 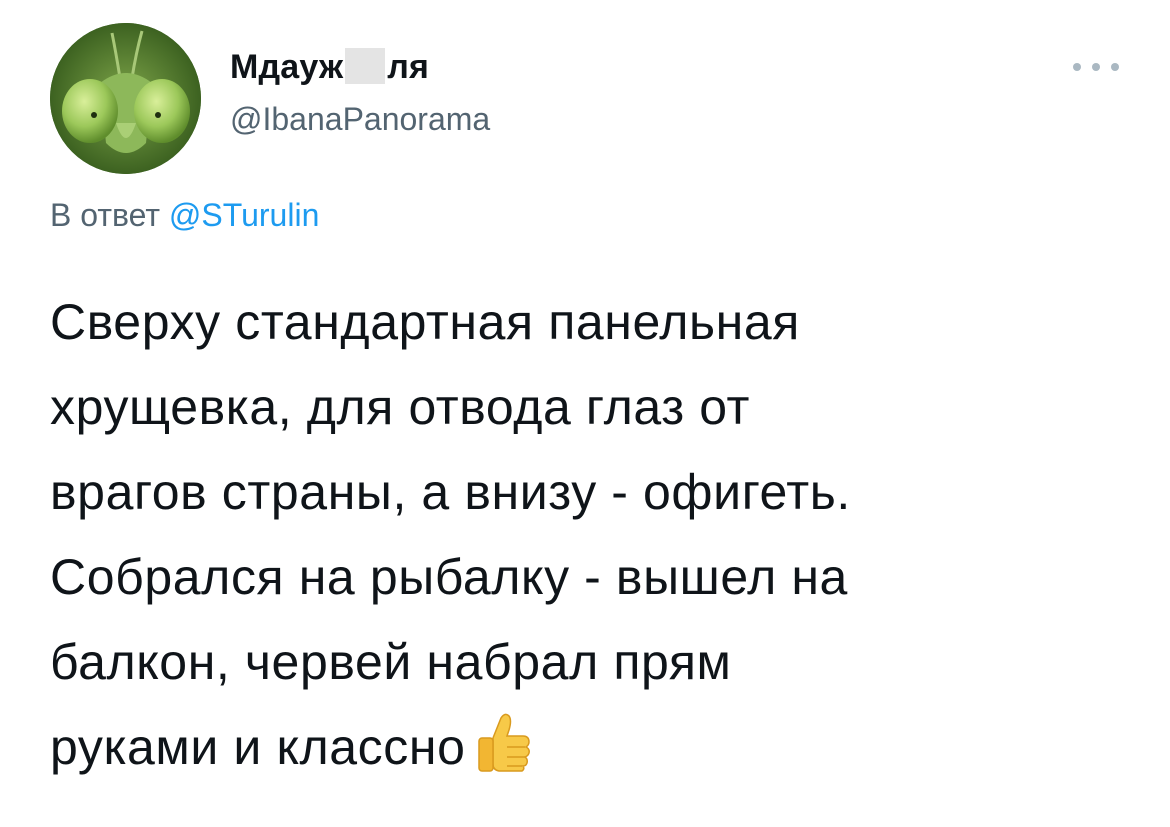 What do you see at coordinates (258, 747) in the screenshot?
I see `tweet-line: руками и классно` at bounding box center [258, 747].